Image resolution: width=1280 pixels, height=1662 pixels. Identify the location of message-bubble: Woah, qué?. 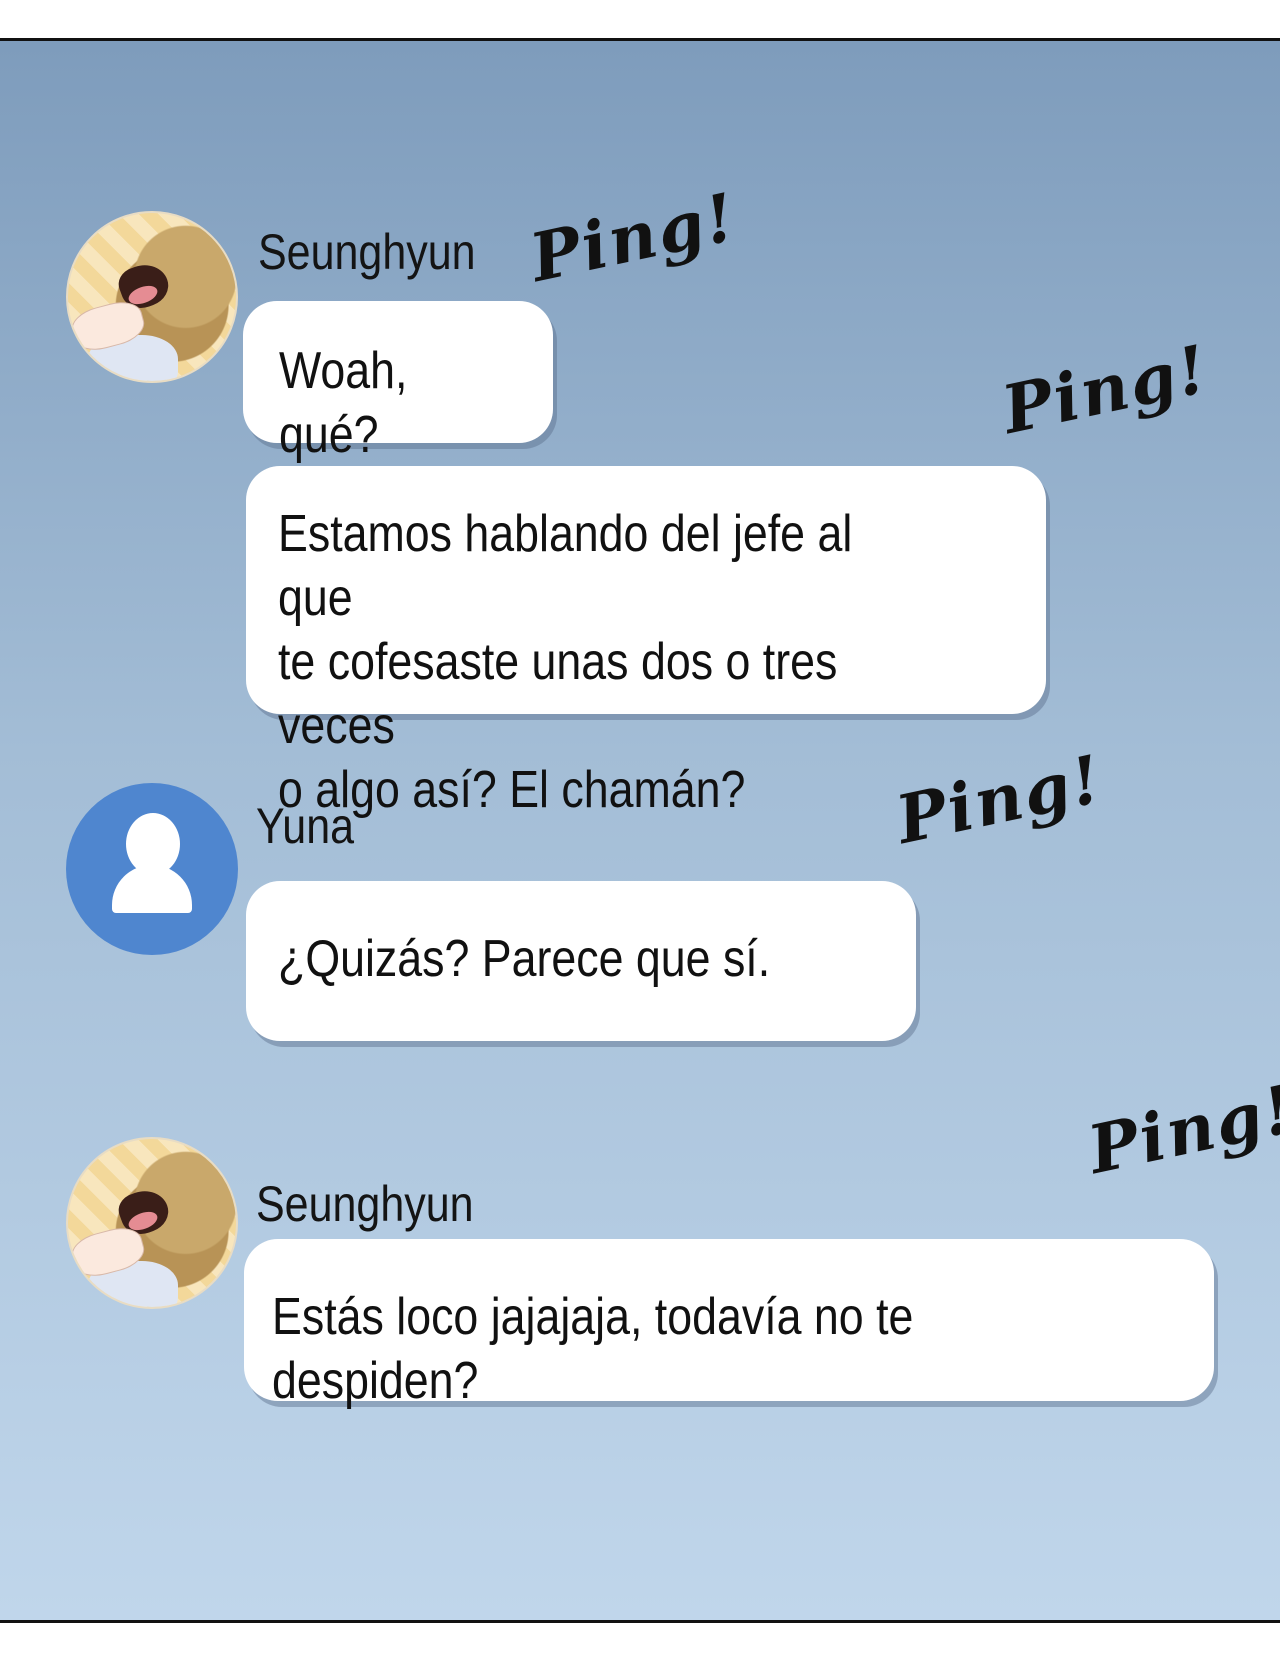
(398, 382).